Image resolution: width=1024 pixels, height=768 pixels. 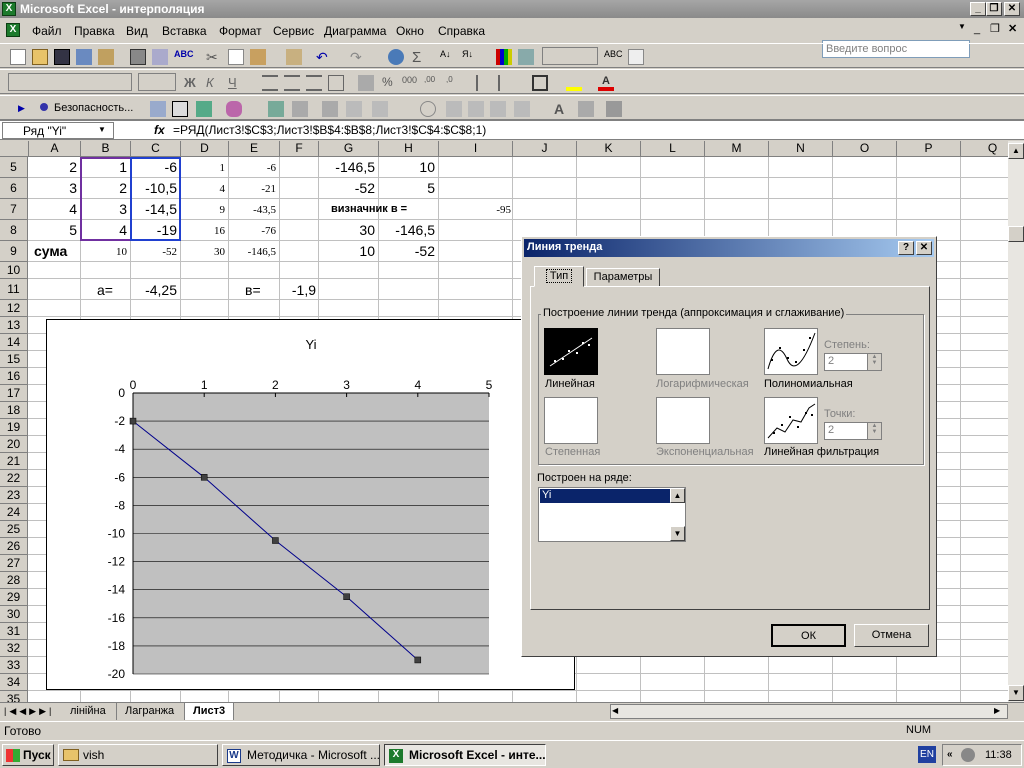 What do you see at coordinates (14, 614) in the screenshot?
I see `row-header: 30` at bounding box center [14, 614].